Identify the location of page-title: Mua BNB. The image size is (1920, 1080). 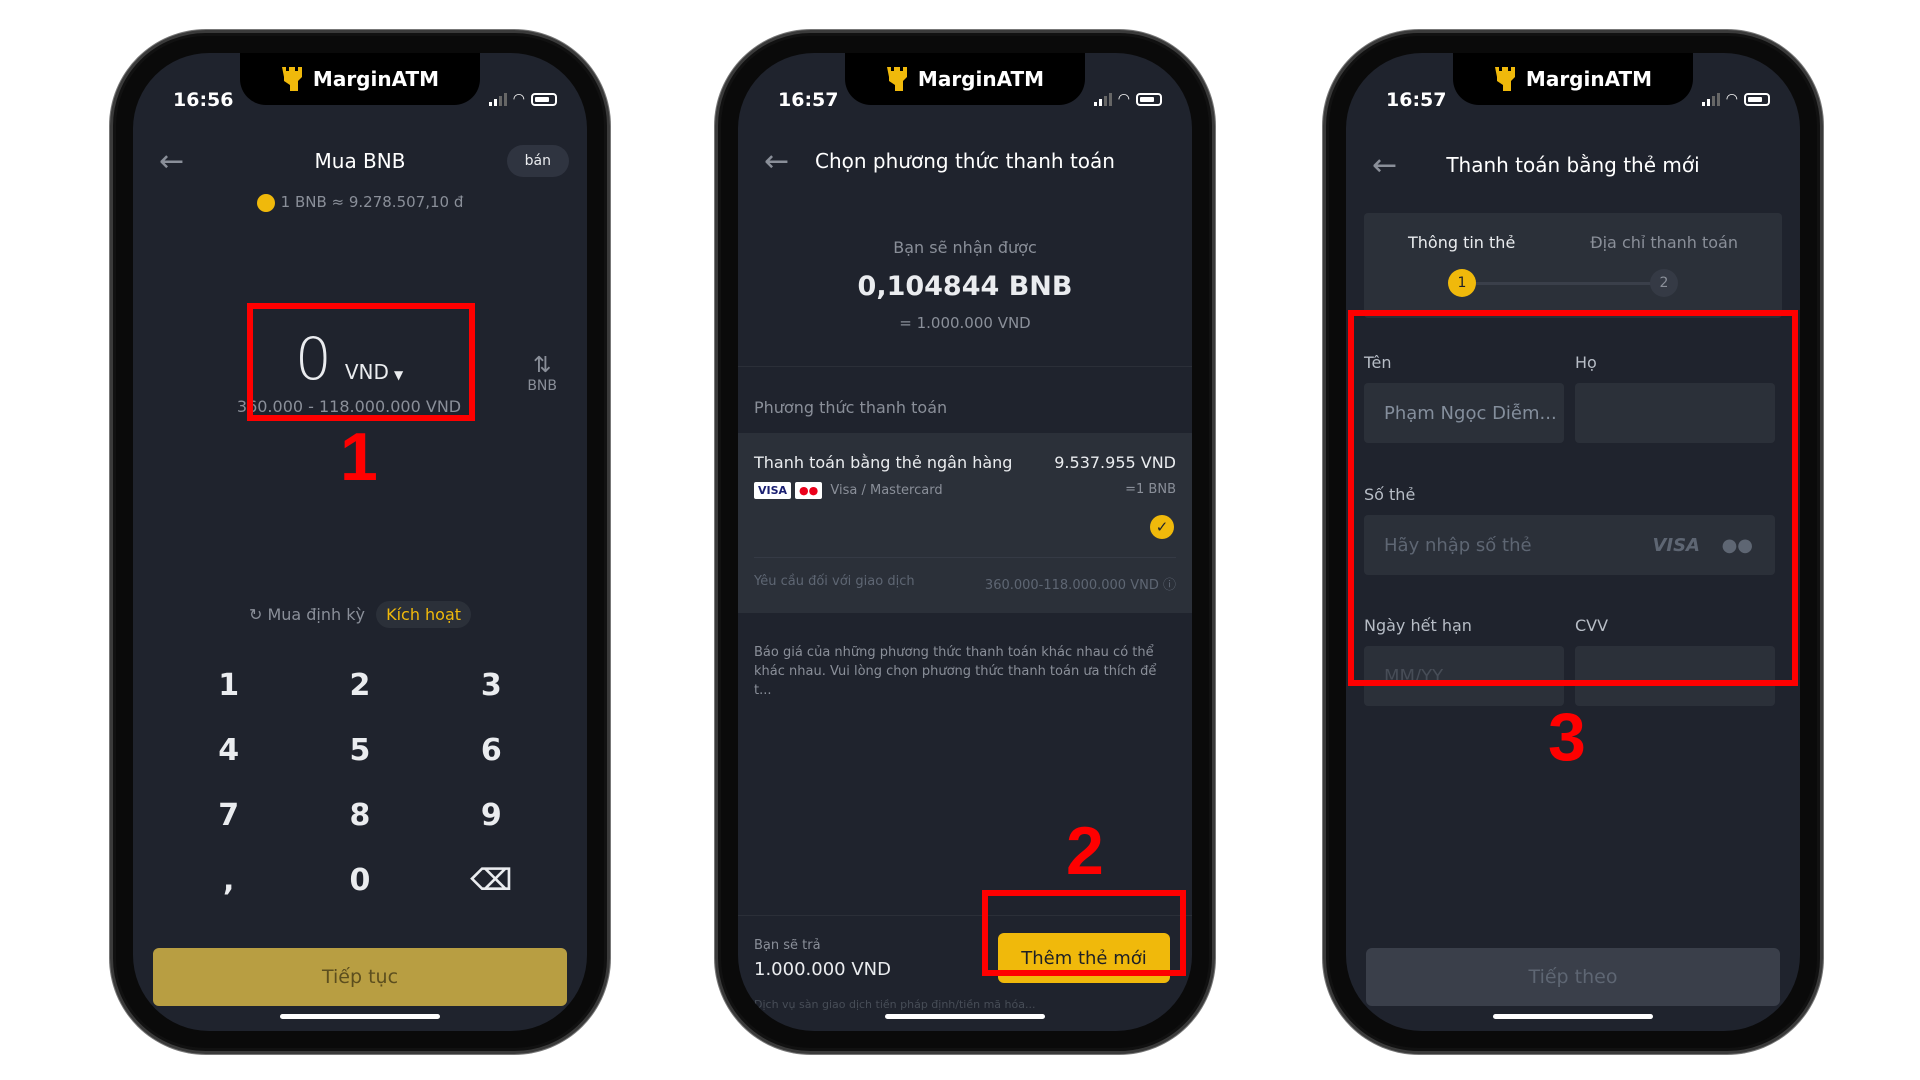
(360, 161).